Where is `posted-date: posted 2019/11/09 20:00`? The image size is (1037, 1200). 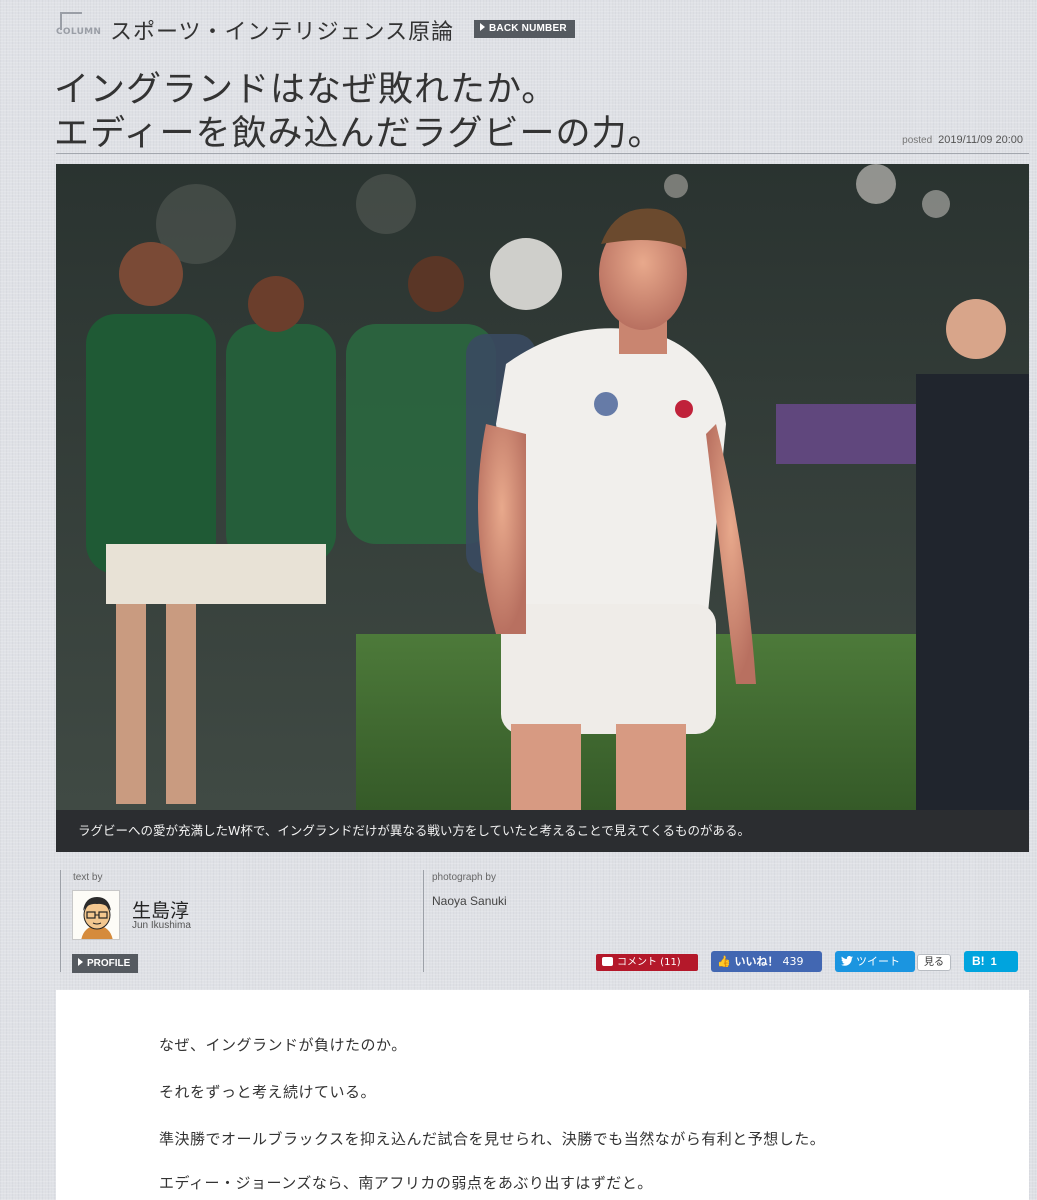 posted-date: posted 2019/11/09 20:00 is located at coordinates (962, 140).